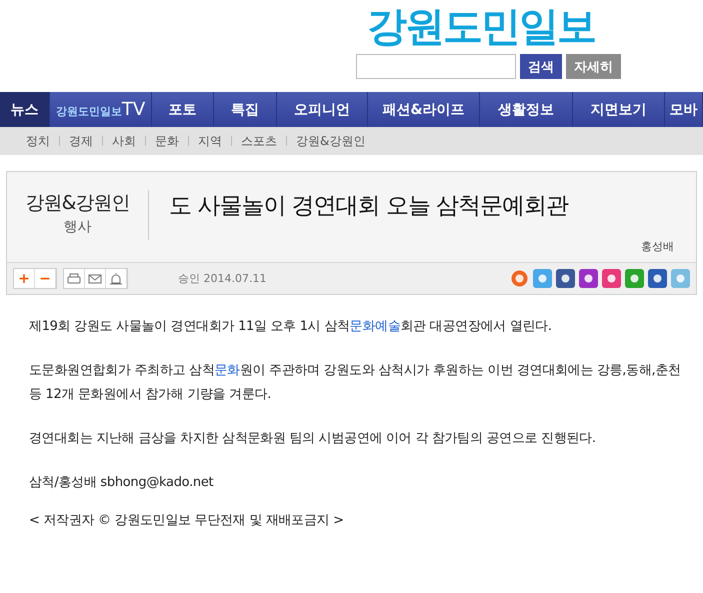 This screenshot has height=593, width=703. Describe the element at coordinates (167, 141) in the screenshot. I see `subnav-link: 문화` at that location.